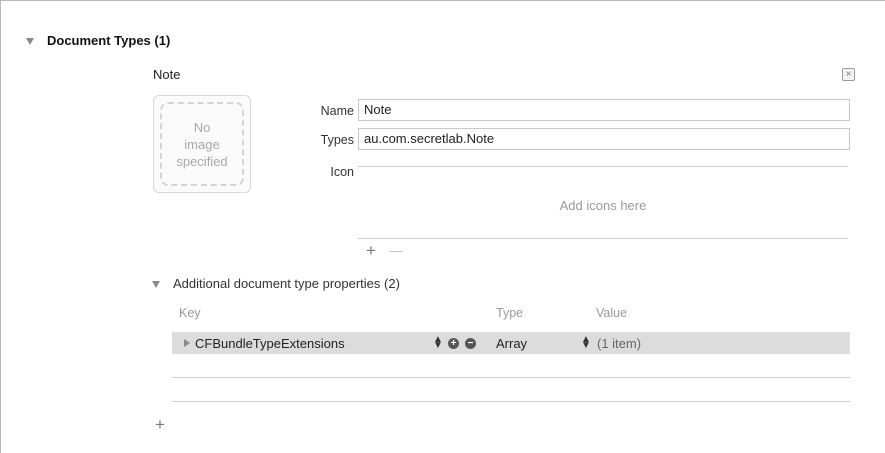 This screenshot has width=885, height=453. What do you see at coordinates (603, 205) in the screenshot?
I see `add-icons-placeholder: Add icons here` at bounding box center [603, 205].